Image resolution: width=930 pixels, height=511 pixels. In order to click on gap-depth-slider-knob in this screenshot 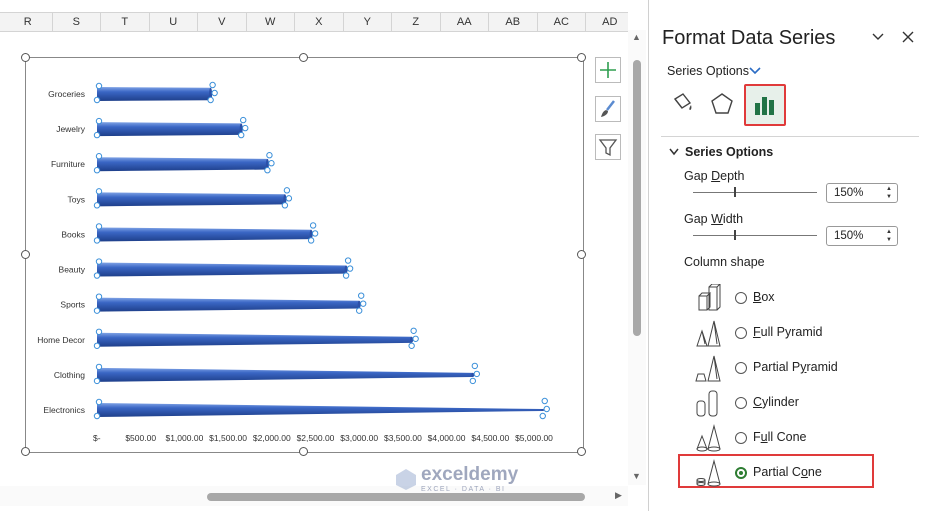, I will do `click(734, 192)`.